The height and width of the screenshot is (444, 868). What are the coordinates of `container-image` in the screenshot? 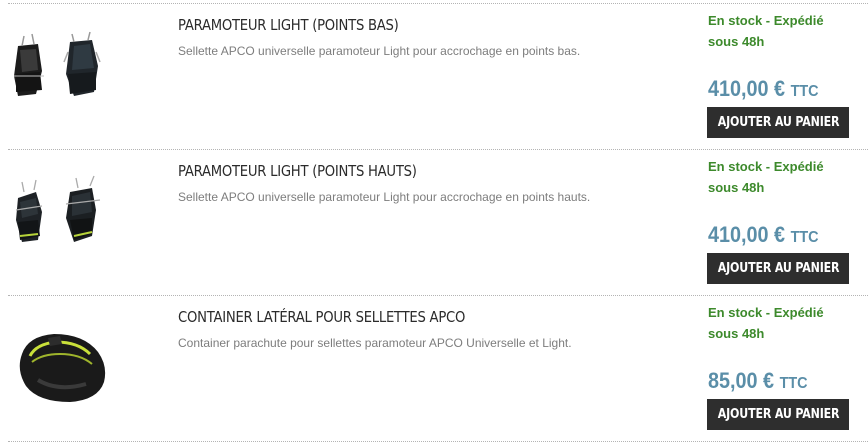 It's located at (62, 362).